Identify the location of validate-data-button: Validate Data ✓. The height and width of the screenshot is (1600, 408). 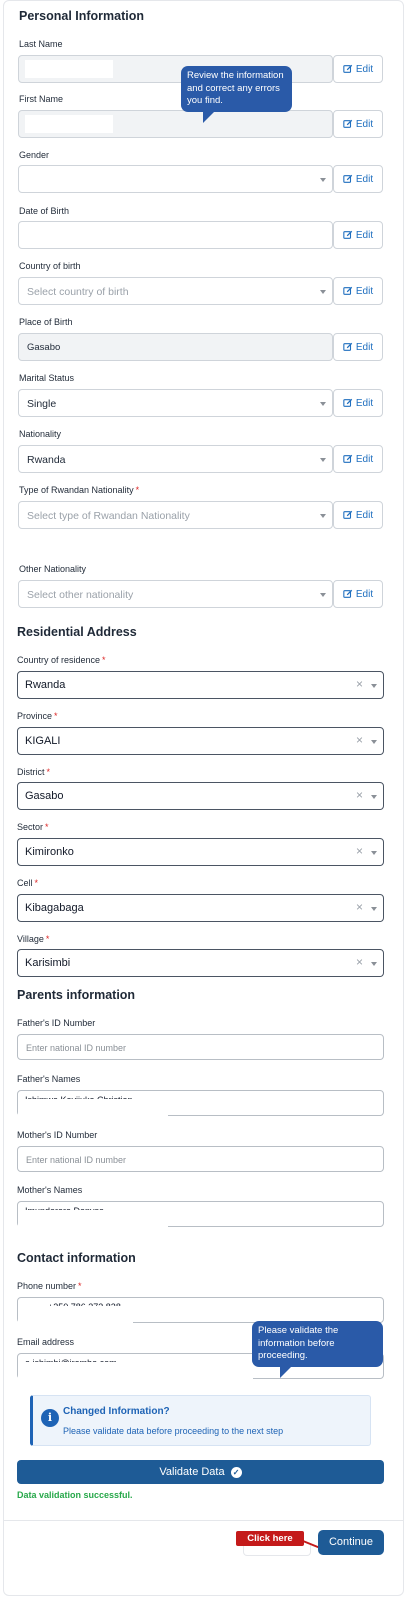
(200, 1472).